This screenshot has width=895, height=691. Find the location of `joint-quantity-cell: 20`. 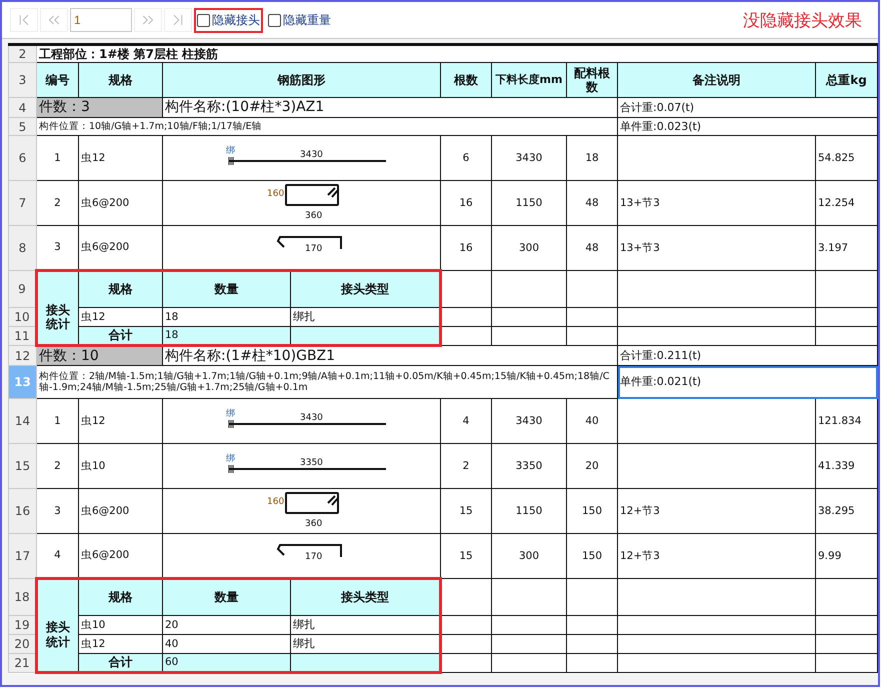

joint-quantity-cell: 20 is located at coordinates (226, 625).